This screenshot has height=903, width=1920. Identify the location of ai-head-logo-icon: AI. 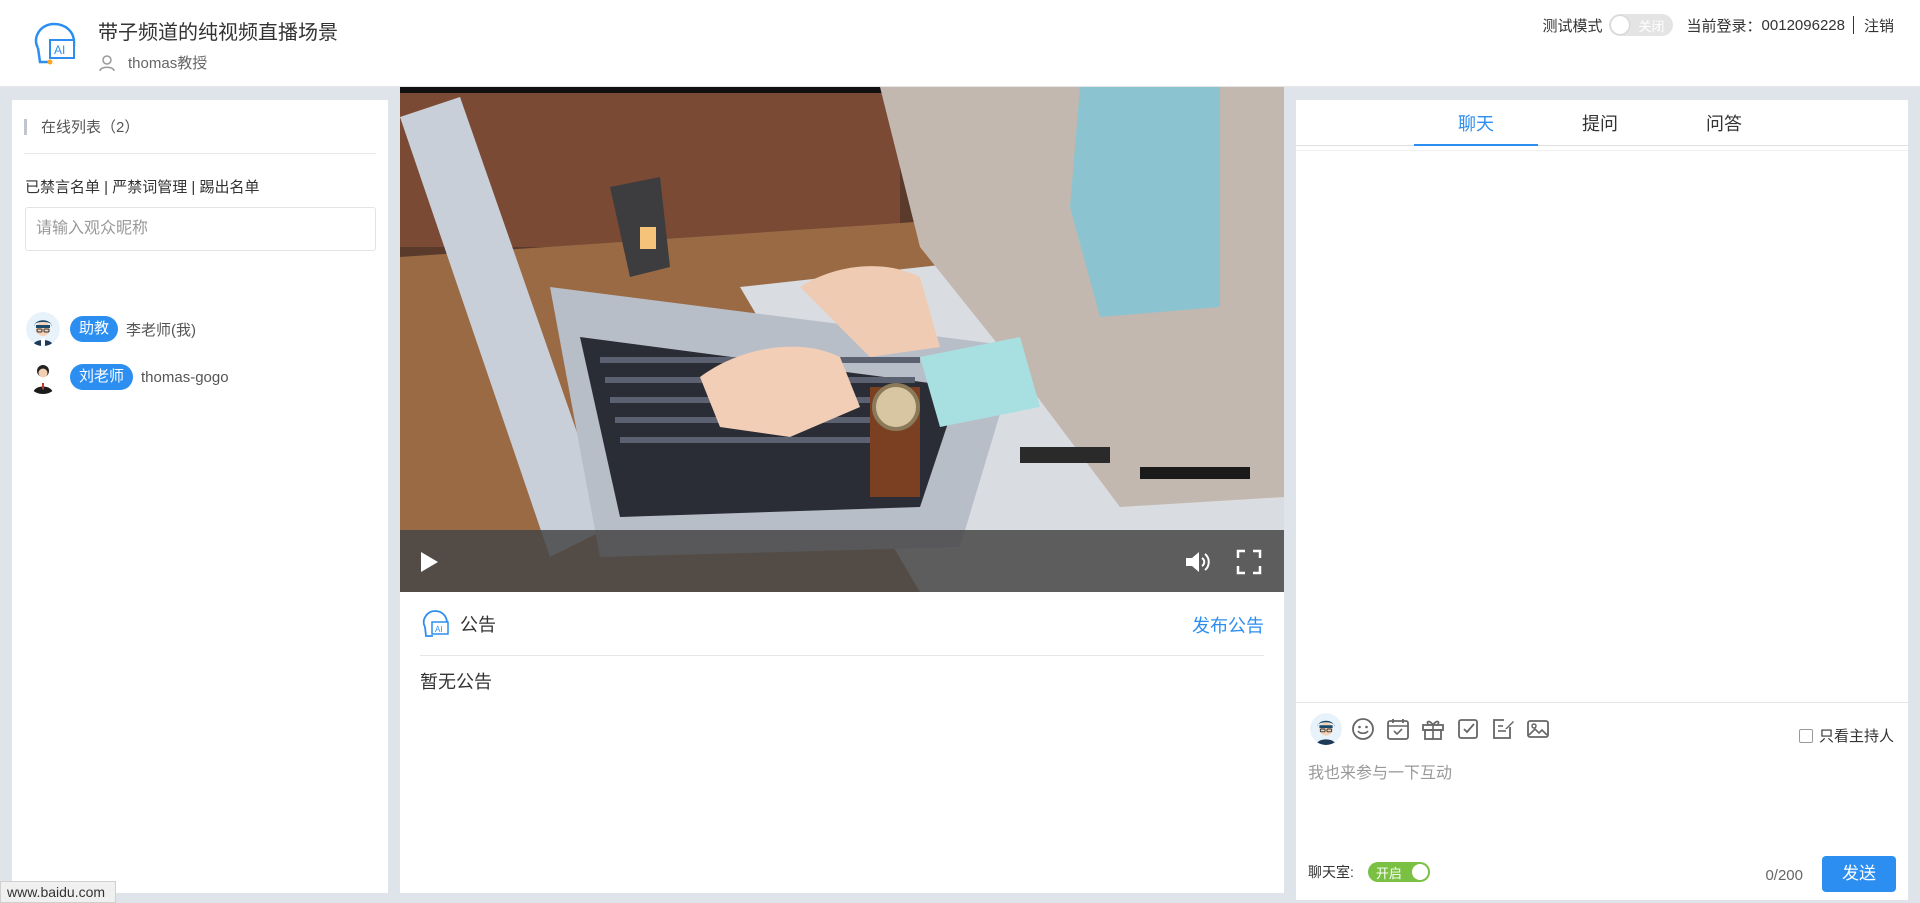
(55, 43).